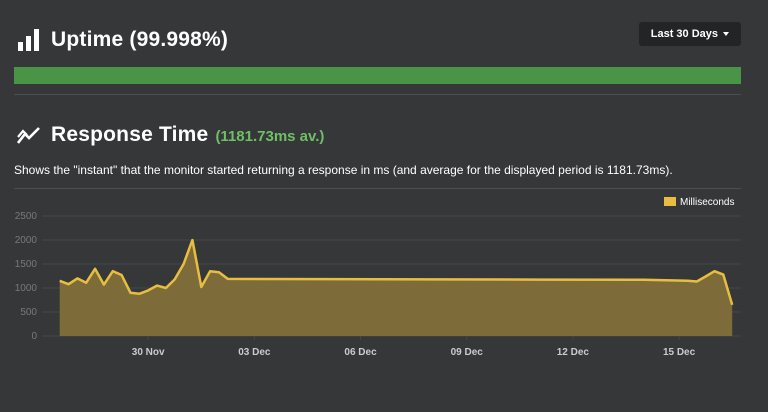  I want to click on y-tick-label: 1000, so click(26, 288).